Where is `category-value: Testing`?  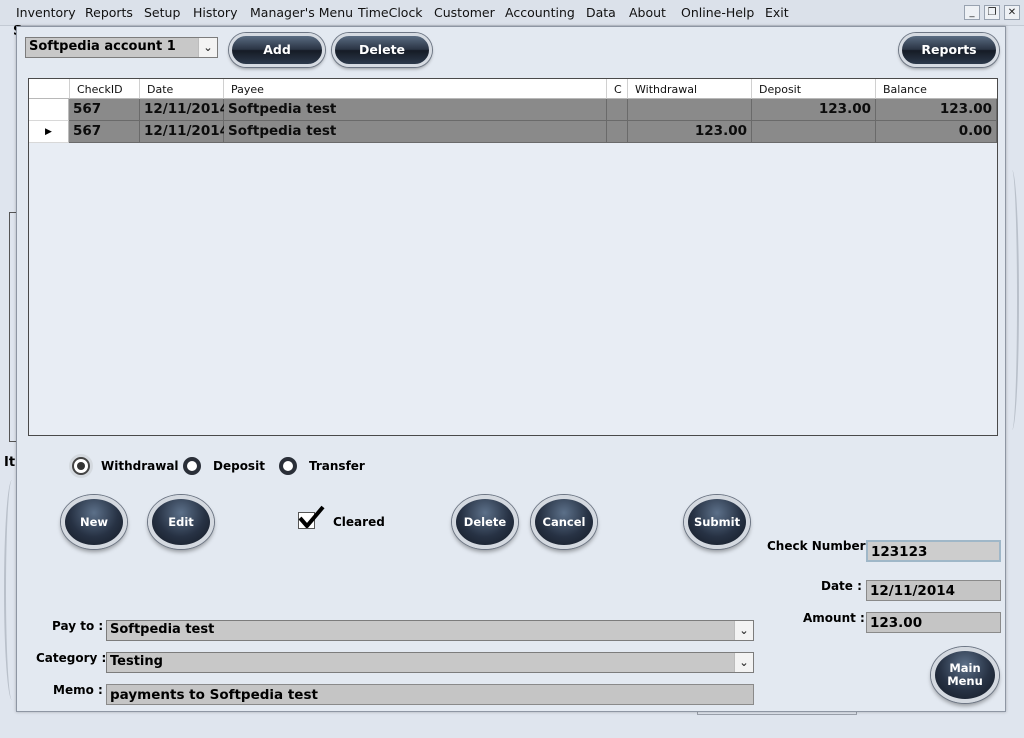 category-value: Testing is located at coordinates (136, 661).